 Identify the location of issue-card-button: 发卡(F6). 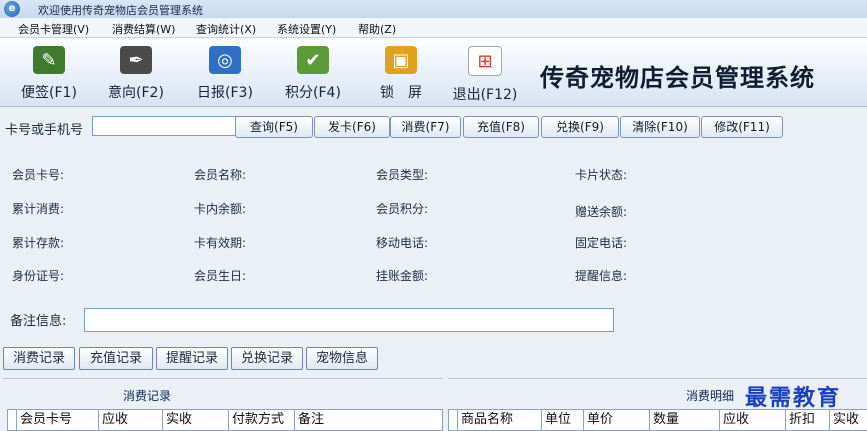
(352, 127).